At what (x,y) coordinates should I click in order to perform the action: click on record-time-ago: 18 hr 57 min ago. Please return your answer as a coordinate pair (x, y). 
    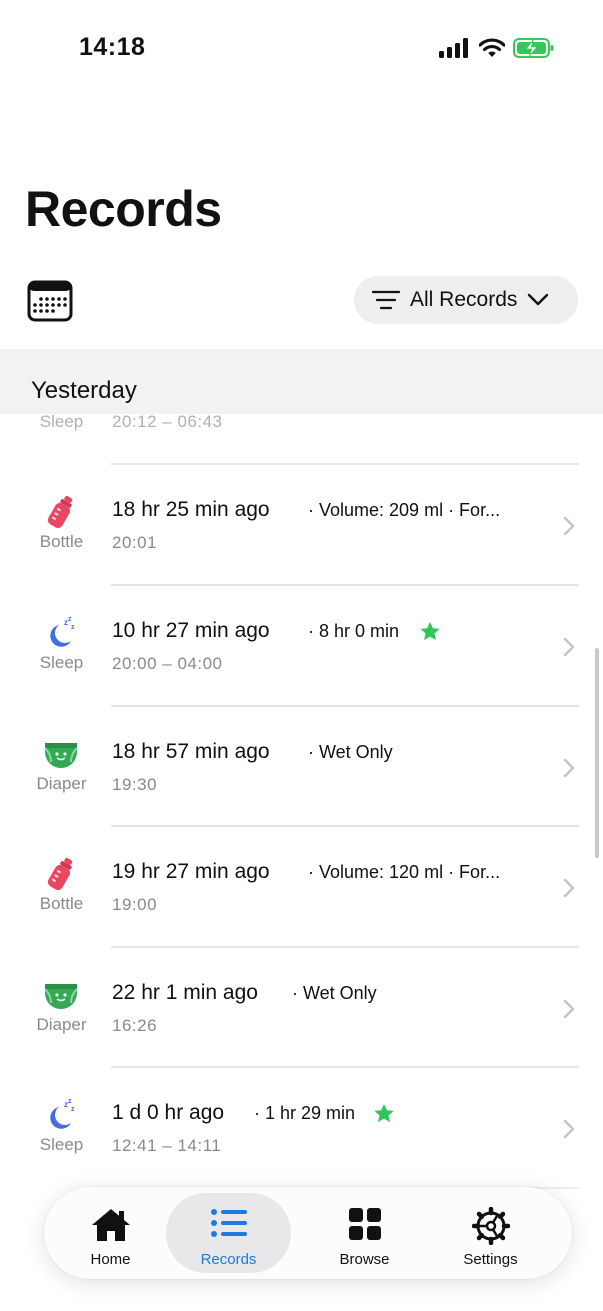
    Looking at the image, I should click on (191, 751).